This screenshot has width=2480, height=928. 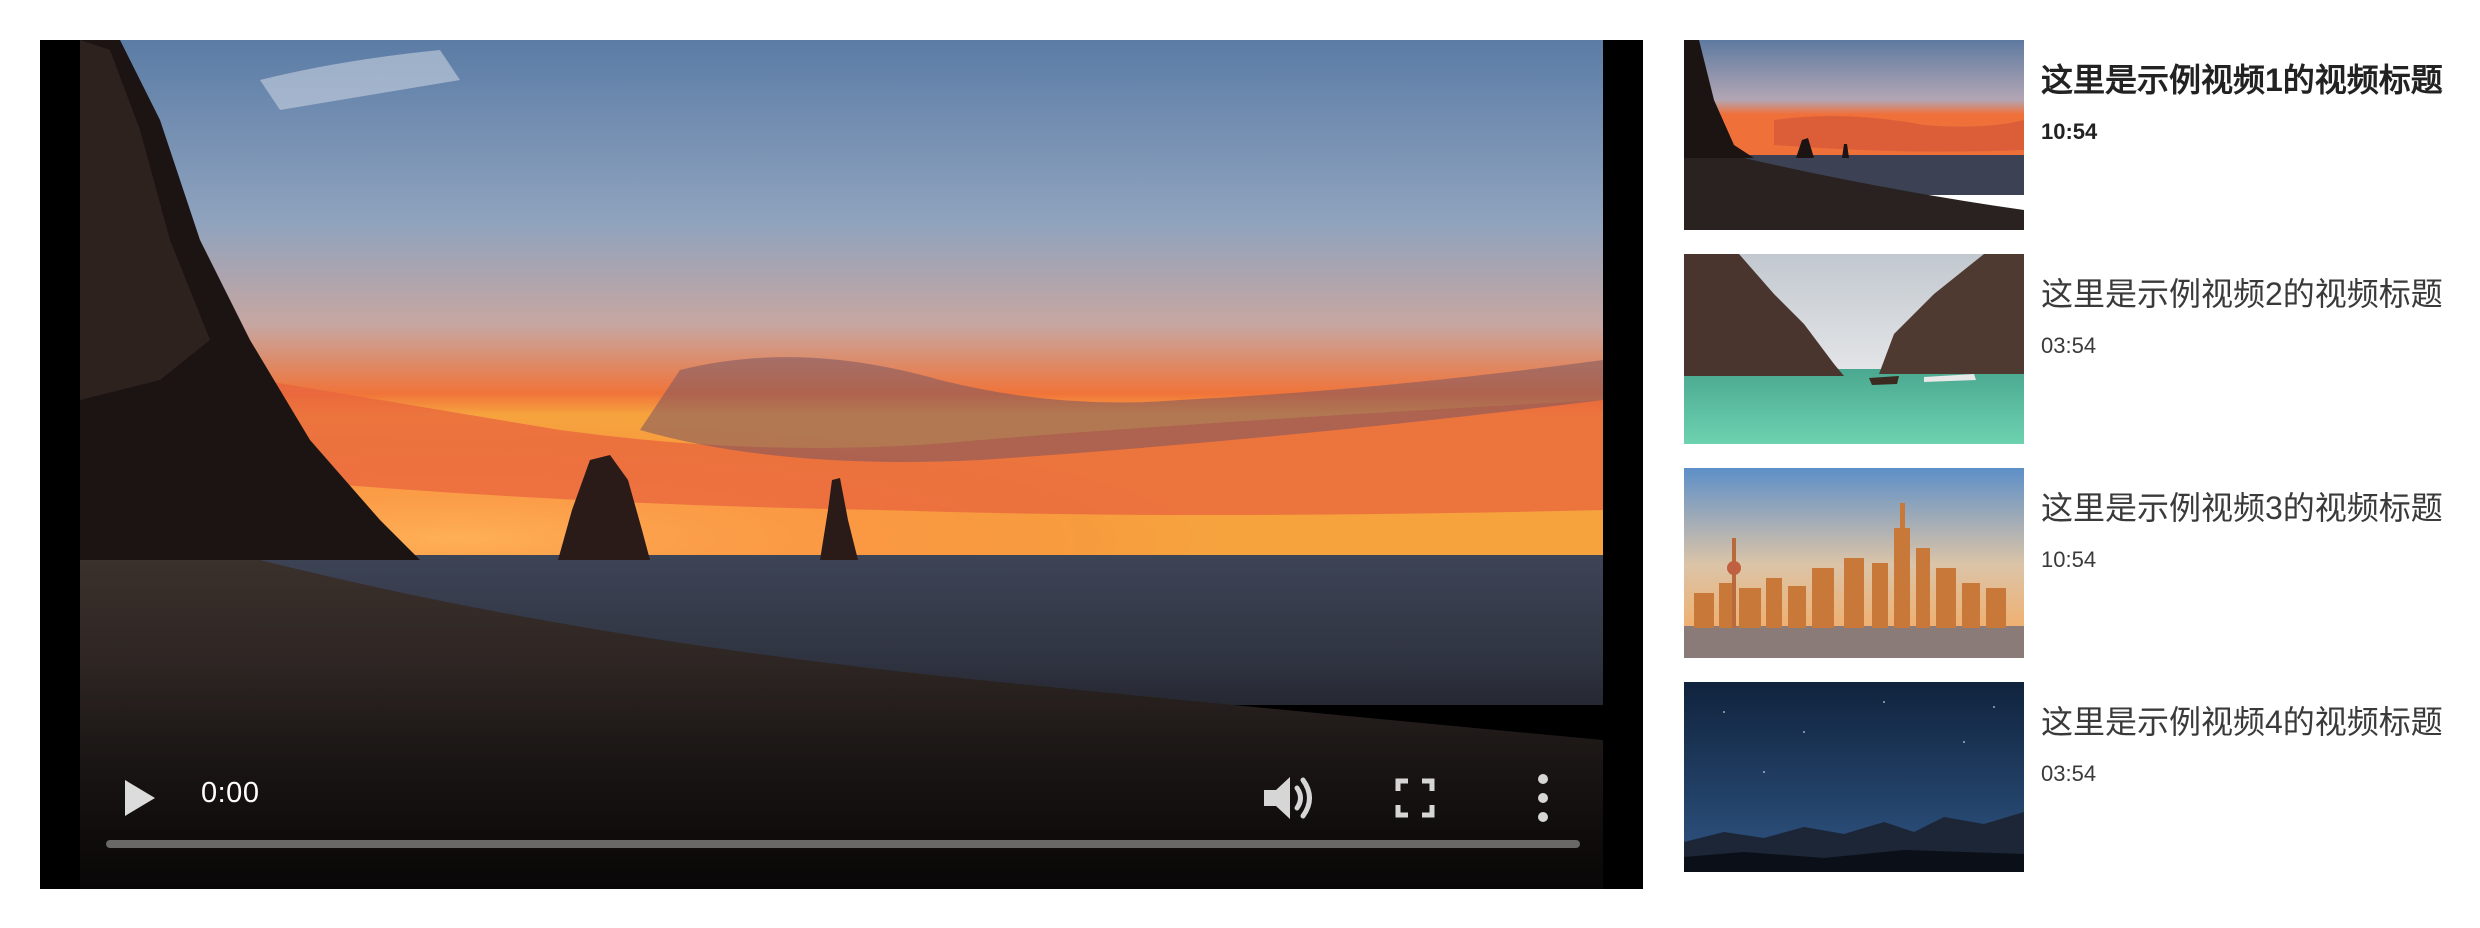 I want to click on playlist-item: 这里是示例视频1的视频标题 10:54, so click(x=2069, y=135).